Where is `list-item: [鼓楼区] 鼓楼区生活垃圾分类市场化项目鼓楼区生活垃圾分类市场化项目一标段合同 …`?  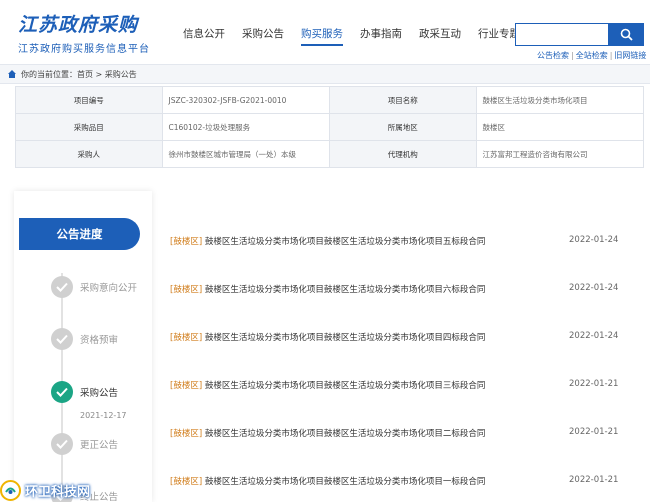
list-item: [鼓楼区] 鼓楼区生活垃圾分类市场化项目鼓楼区生活垃圾分类市场化项目一标段合同 … is located at coordinates (400, 483).